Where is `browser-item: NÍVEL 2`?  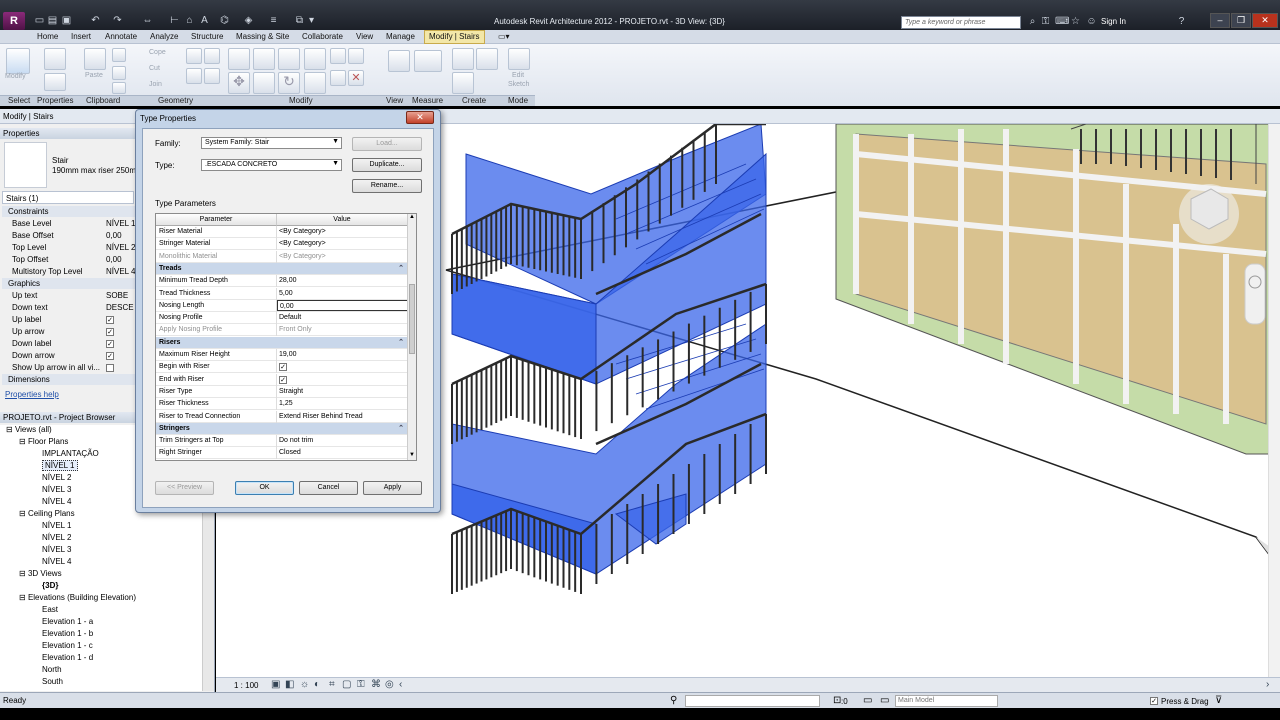
browser-item: NÍVEL 2 is located at coordinates (57, 537).